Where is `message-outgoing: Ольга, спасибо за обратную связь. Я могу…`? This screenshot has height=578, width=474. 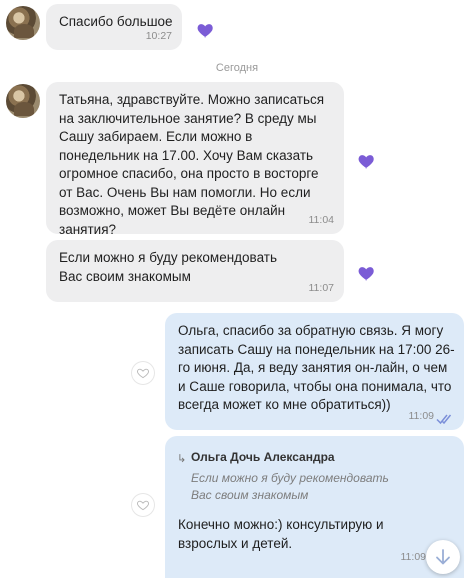 message-outgoing: Ольга, спасибо за обратную связь. Я могу… is located at coordinates (314, 371).